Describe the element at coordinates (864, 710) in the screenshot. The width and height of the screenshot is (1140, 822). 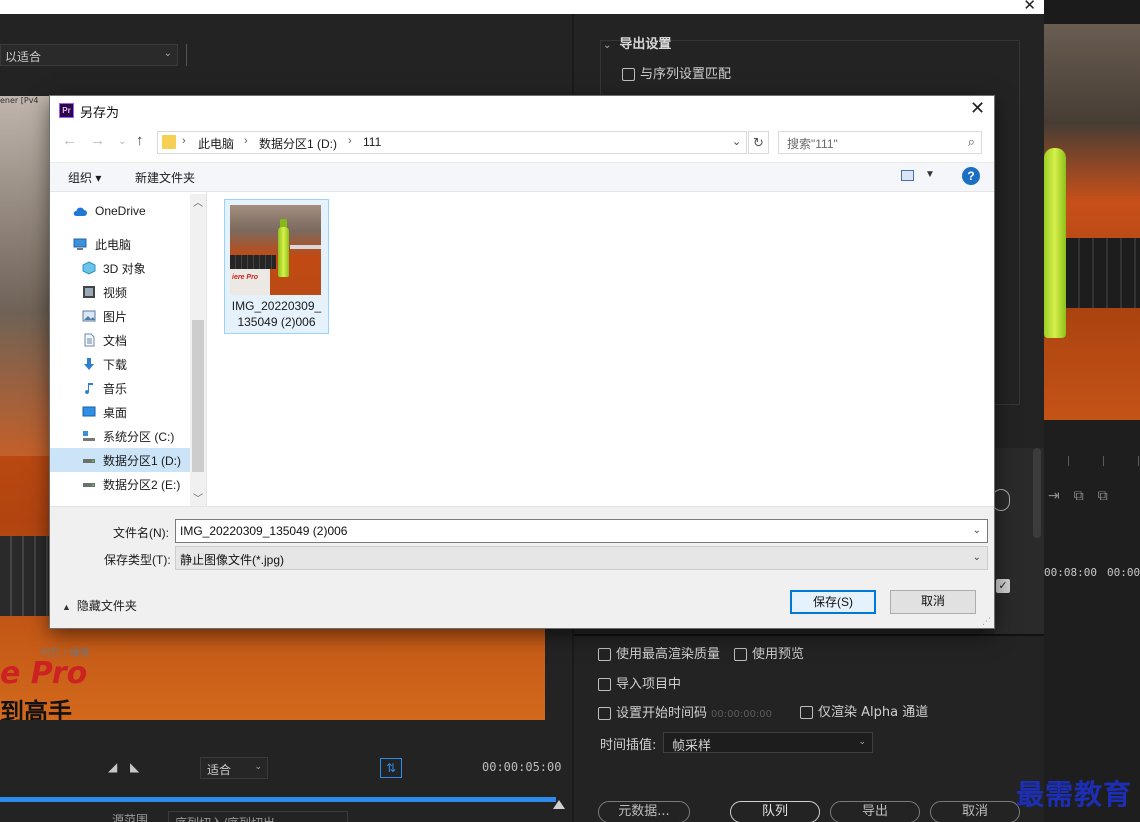
I see `alpha-only-checkbox: 仅渲染 Alpha 通道` at that location.